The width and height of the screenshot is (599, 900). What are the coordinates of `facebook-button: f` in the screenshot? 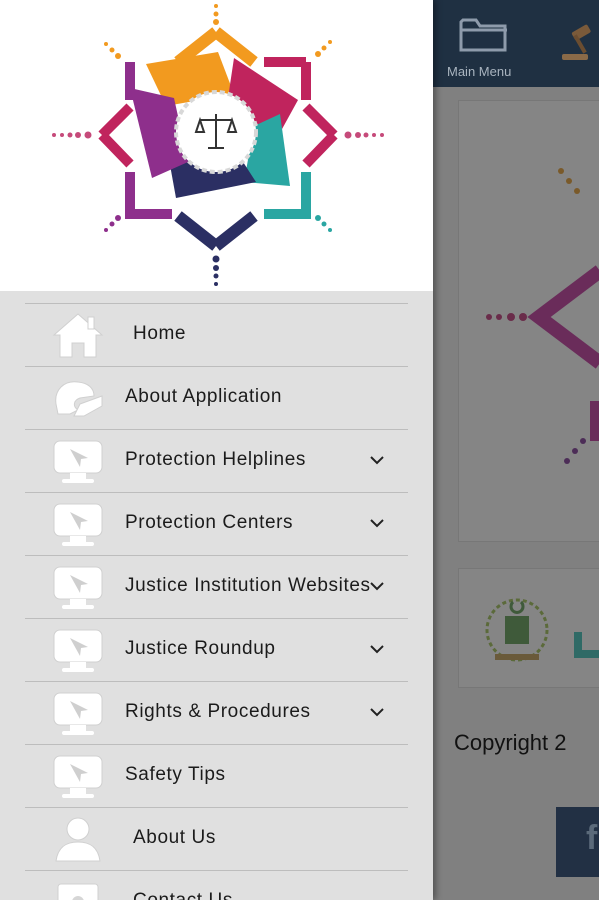 It's located at (577, 842).